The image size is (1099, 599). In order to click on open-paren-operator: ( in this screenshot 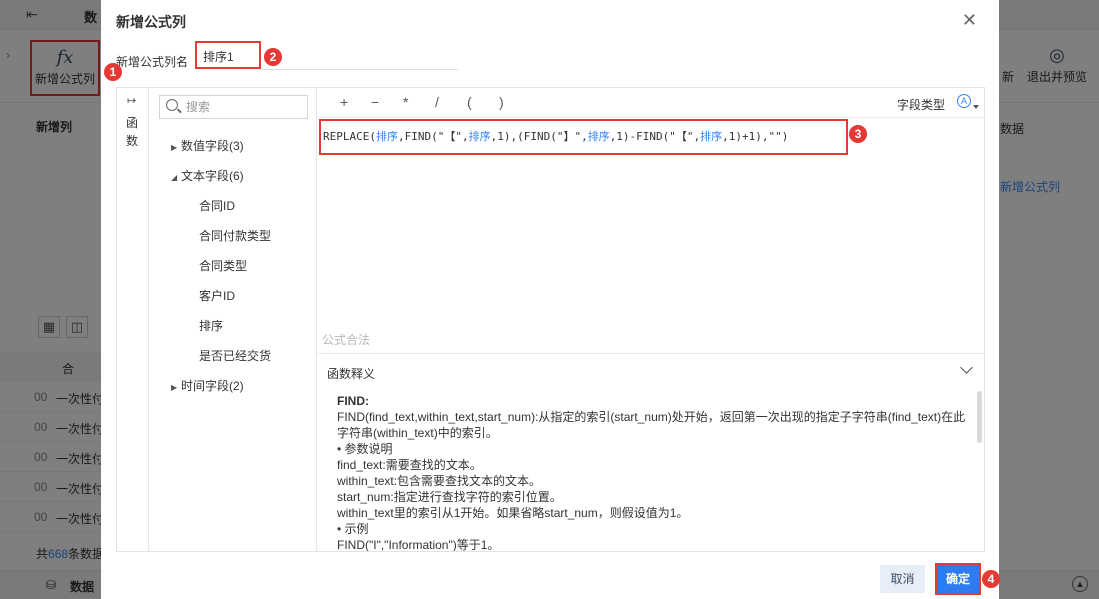, I will do `click(469, 102)`.